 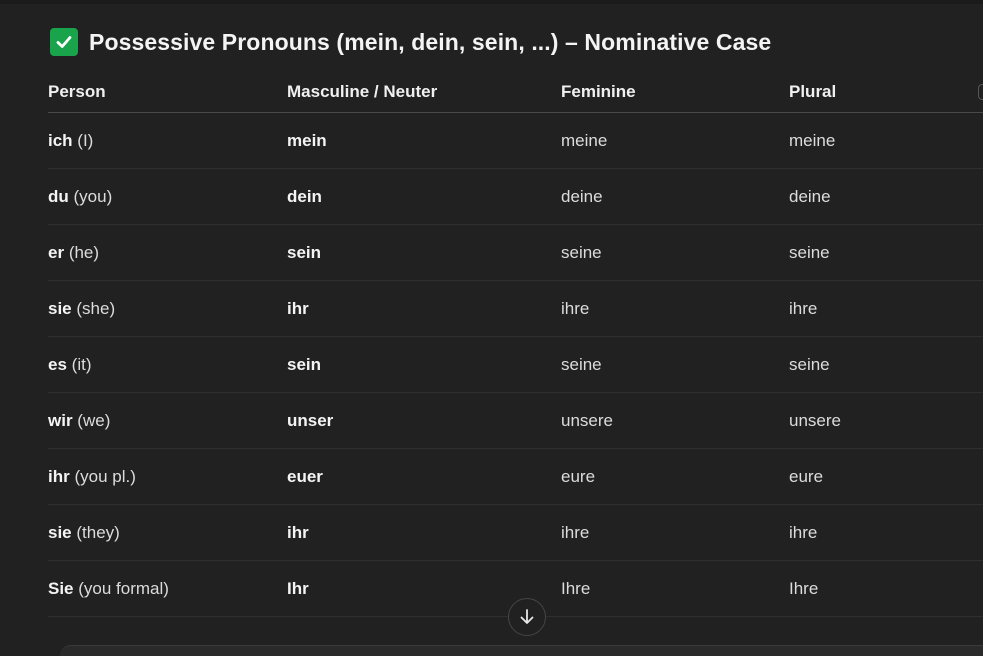 What do you see at coordinates (167, 420) in the screenshot?
I see `cell-person: wir (we)` at bounding box center [167, 420].